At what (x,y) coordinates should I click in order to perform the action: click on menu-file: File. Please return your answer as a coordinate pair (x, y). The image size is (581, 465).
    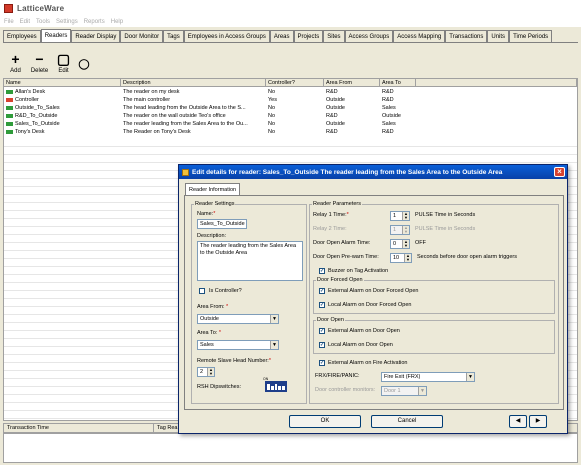
    Looking at the image, I should click on (9, 22).